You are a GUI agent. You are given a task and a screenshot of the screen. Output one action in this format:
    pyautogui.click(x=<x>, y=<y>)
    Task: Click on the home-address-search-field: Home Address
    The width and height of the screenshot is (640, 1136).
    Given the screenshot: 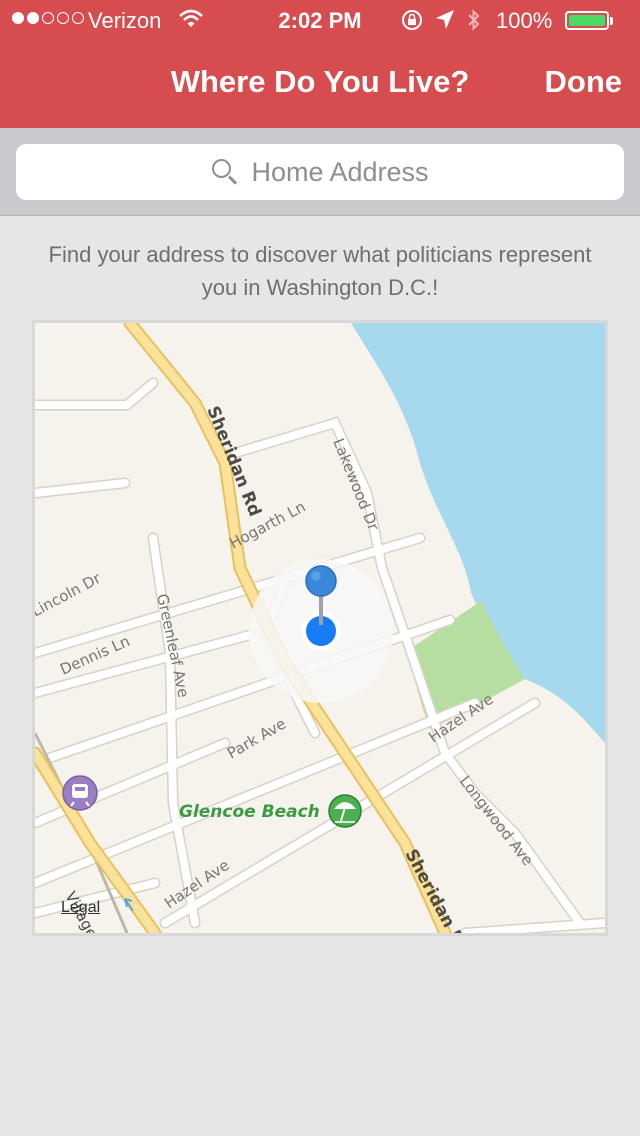 What is the action you would take?
    pyautogui.click(x=320, y=172)
    